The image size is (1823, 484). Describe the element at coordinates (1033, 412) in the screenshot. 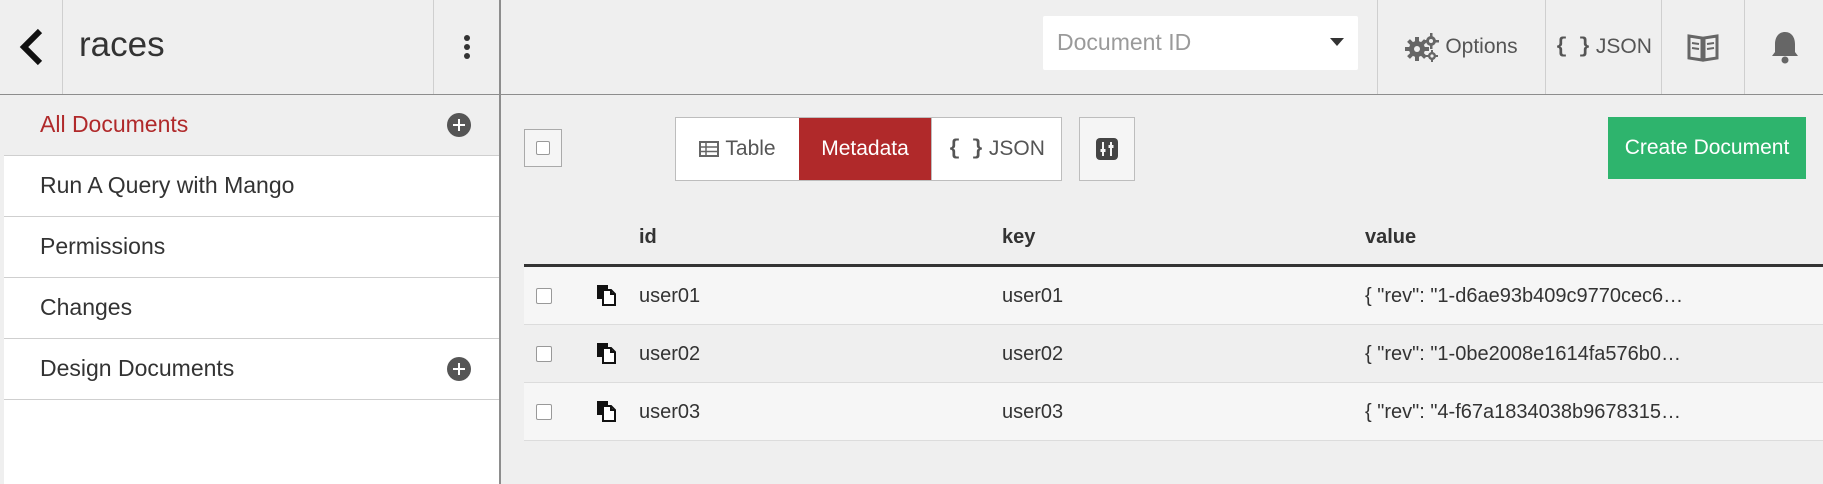

I see `cell-key: user03` at that location.